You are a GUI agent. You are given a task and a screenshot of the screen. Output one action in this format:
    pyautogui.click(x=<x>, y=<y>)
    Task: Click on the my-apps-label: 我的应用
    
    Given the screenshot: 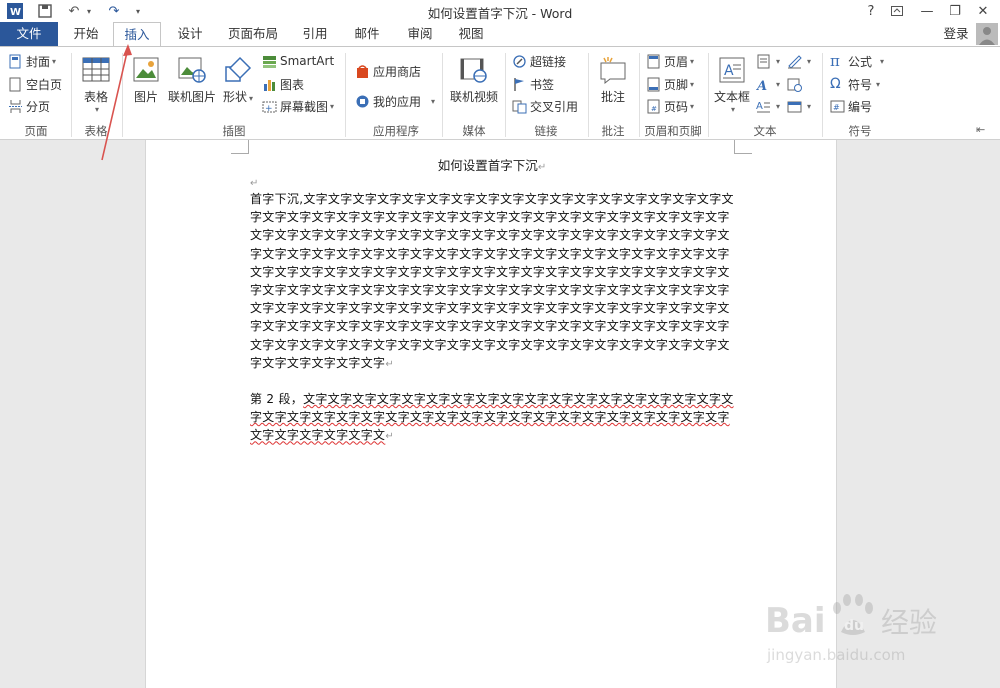 What is the action you would take?
    pyautogui.click(x=397, y=101)
    